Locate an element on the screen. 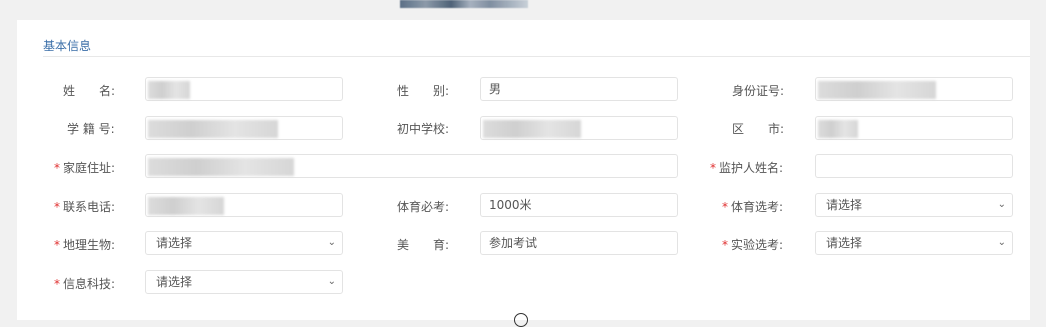 The height and width of the screenshot is (327, 1046). pe-elective-value: 请选择 is located at coordinates (844, 205).